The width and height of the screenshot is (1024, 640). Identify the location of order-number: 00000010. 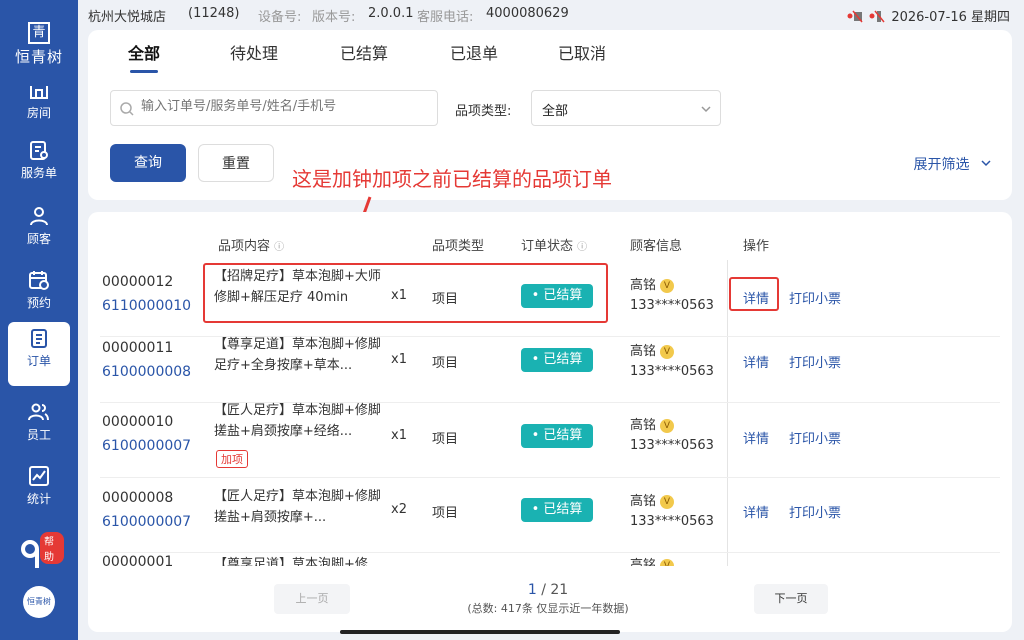
(138, 422).